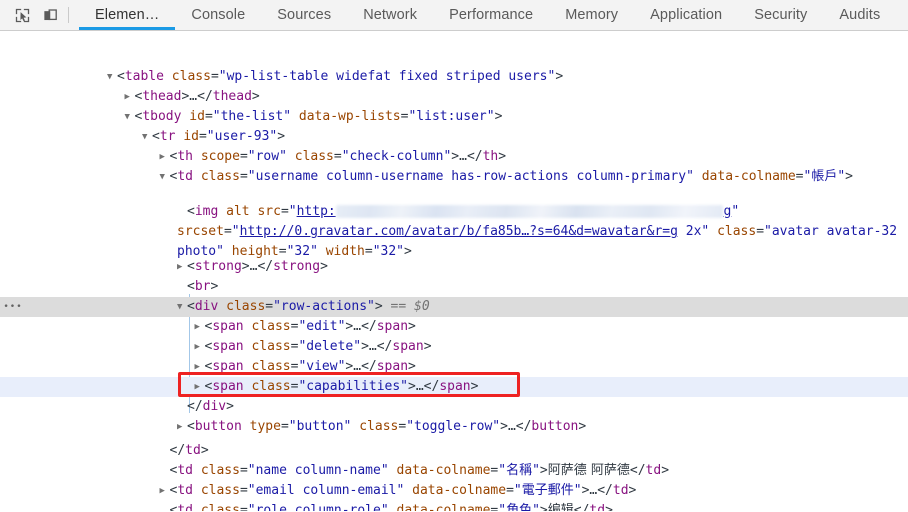 The width and height of the screenshot is (908, 512). I want to click on dom-node-text: <tr id="user-93">, so click(454, 137).